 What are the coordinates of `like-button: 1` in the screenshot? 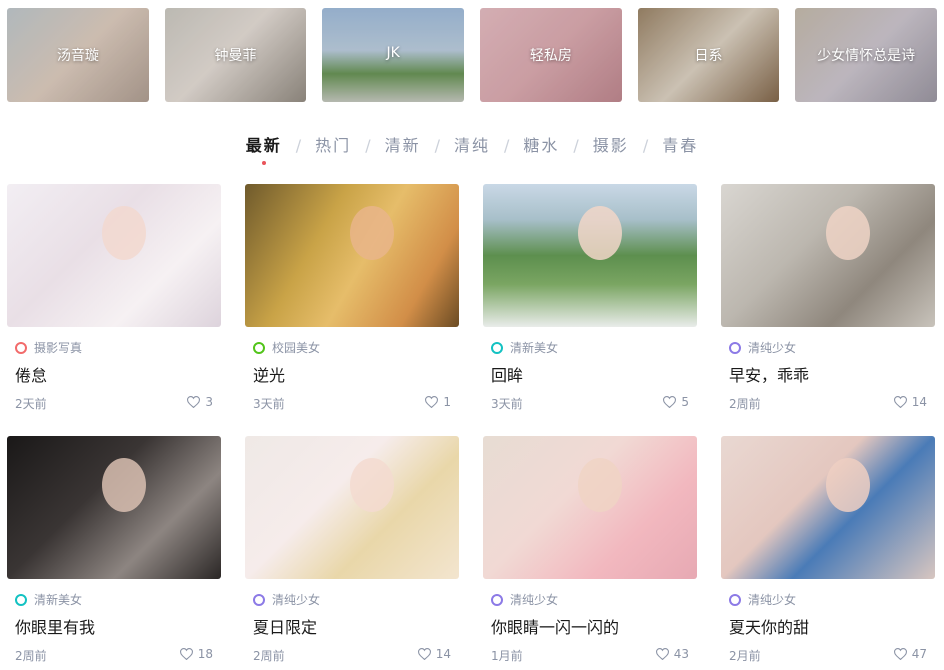 It's located at (438, 402).